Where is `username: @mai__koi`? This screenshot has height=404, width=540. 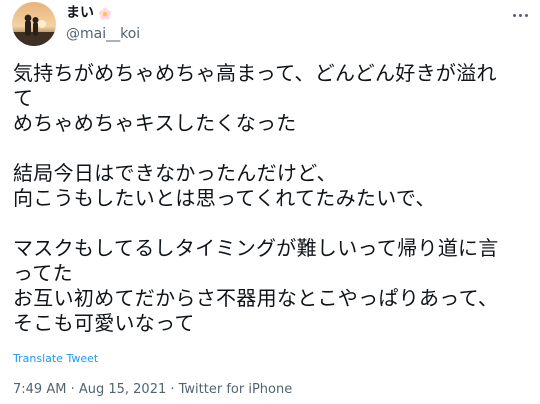
username: @mai__koi is located at coordinates (103, 34).